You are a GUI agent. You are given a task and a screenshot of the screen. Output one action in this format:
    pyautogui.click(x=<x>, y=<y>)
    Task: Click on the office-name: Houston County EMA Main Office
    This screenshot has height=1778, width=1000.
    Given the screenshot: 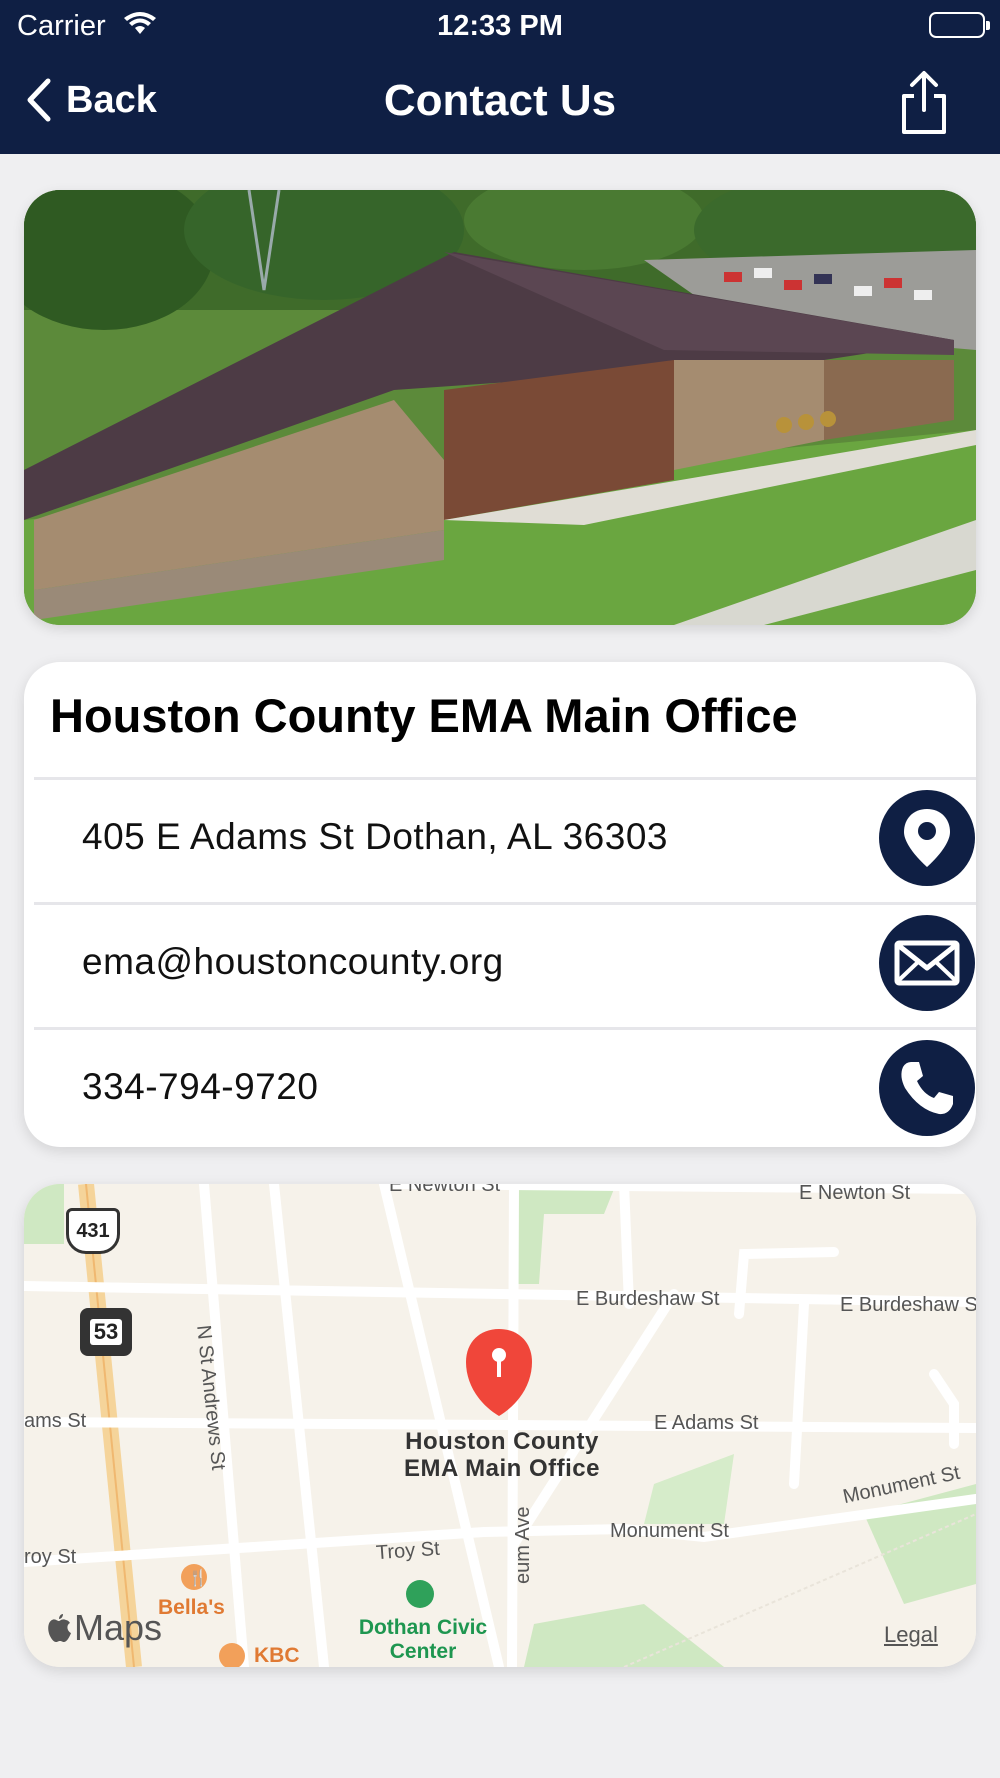 What is the action you would take?
    pyautogui.click(x=424, y=715)
    